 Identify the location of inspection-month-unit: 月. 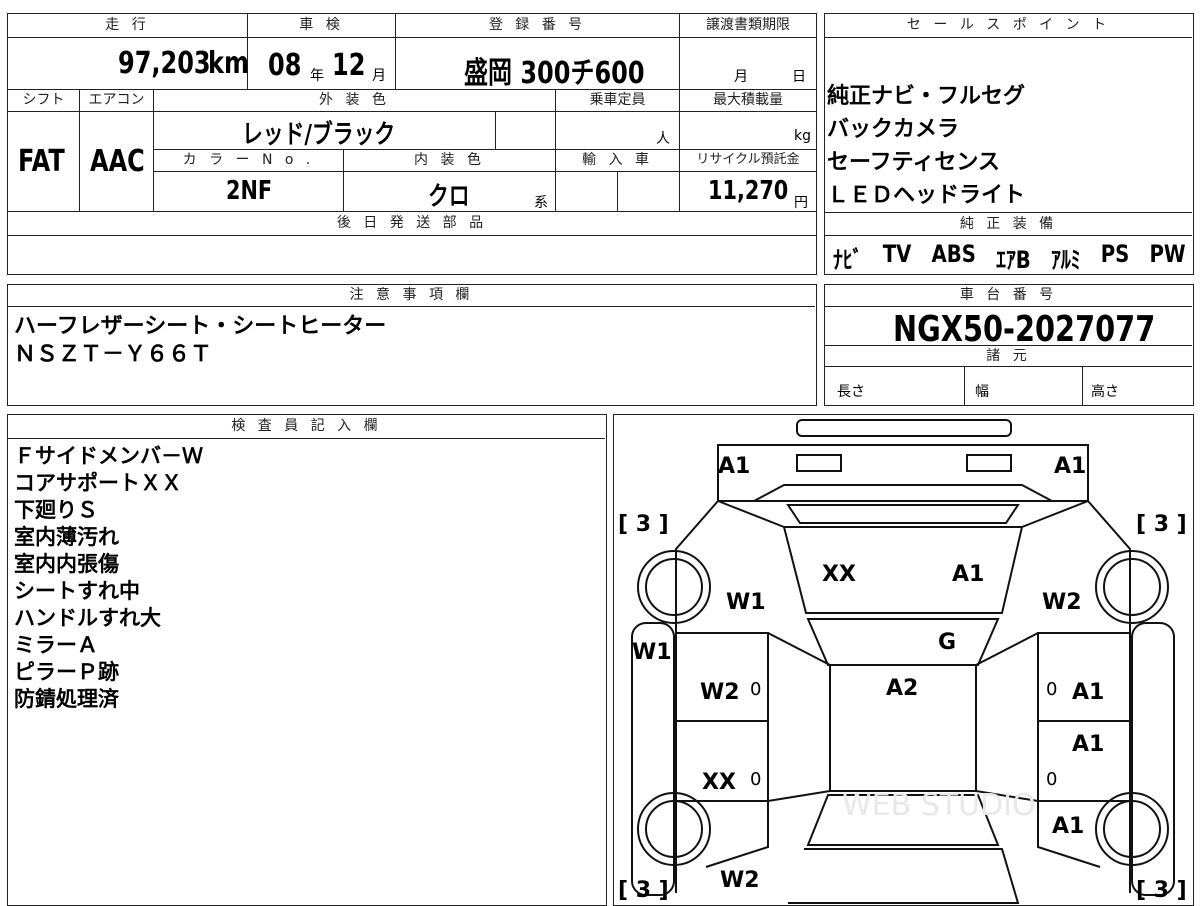
(379, 76).